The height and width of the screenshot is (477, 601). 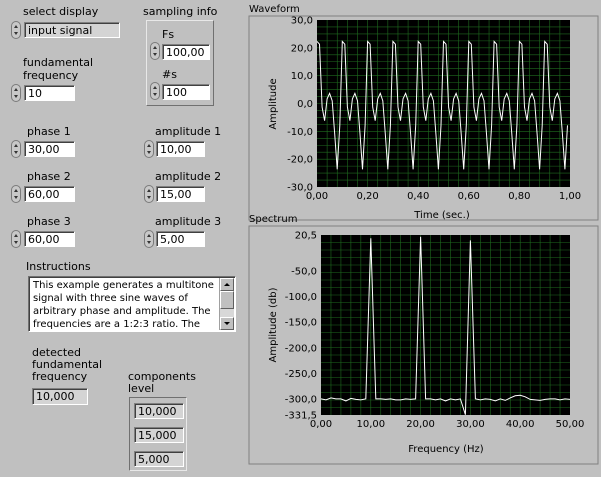 What do you see at coordinates (370, 424) in the screenshot?
I see `x-tick-label: 10,00` at bounding box center [370, 424].